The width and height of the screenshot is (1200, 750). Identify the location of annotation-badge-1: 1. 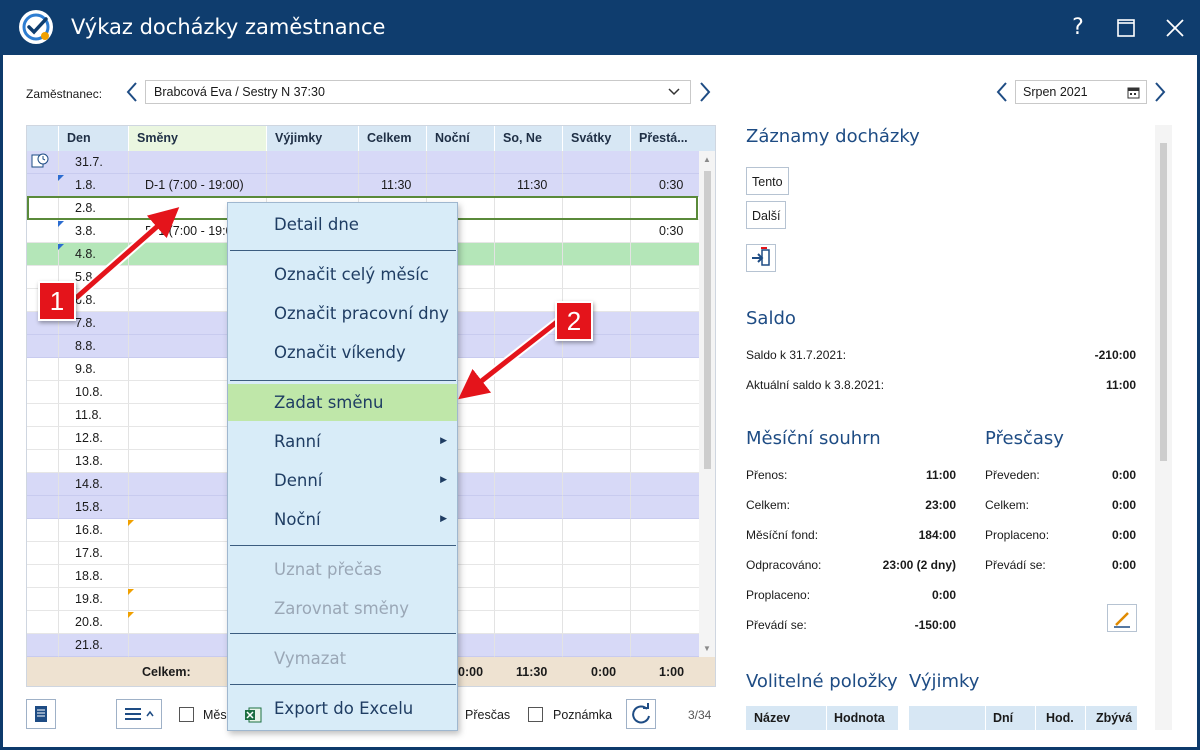
(57, 301).